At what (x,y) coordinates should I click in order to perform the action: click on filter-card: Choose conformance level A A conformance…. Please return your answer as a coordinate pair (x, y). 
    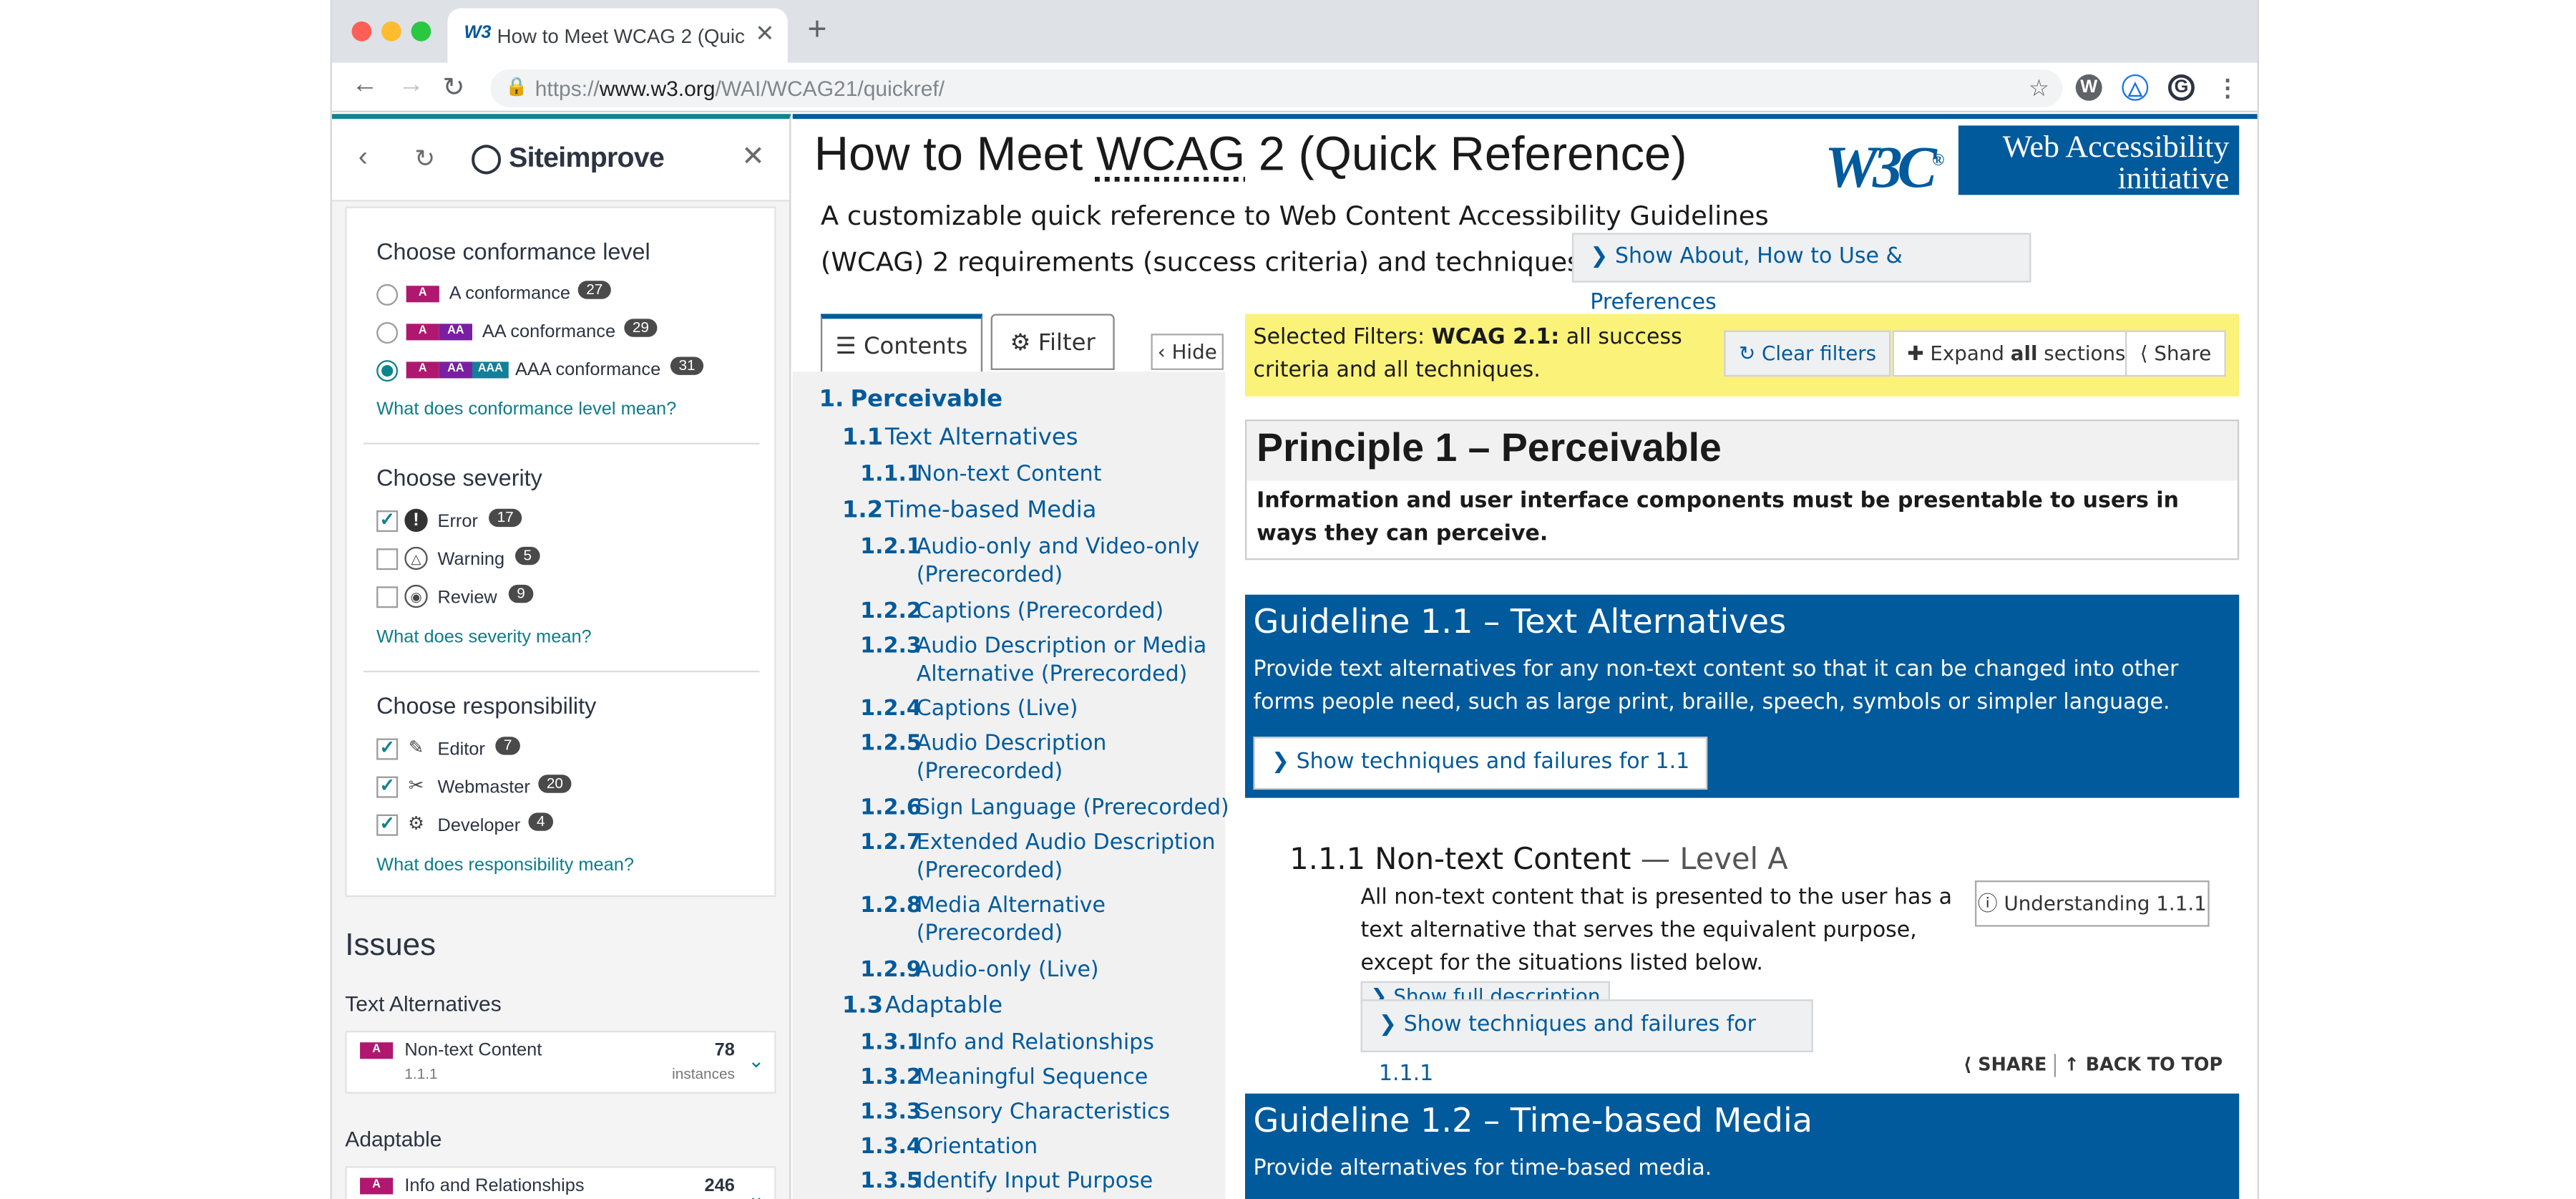
    Looking at the image, I should click on (560, 552).